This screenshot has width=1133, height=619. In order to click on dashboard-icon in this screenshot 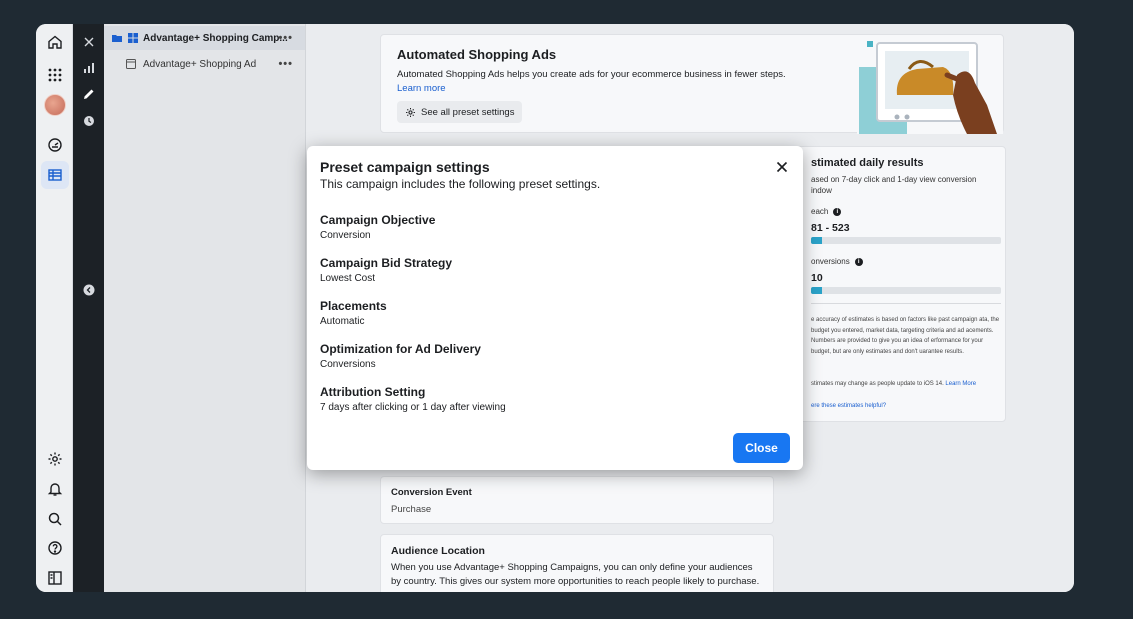, I will do `click(55, 145)`.